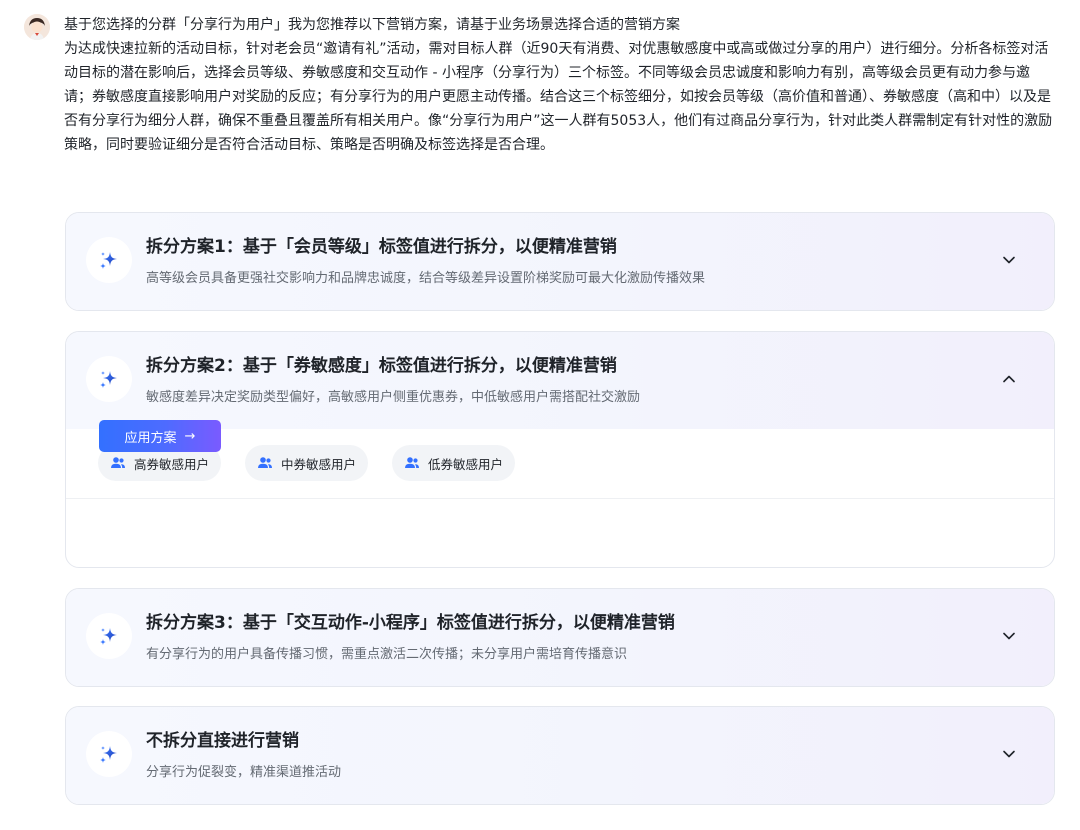 This screenshot has height=830, width=1080. I want to click on chevron-up-icon, so click(1009, 379).